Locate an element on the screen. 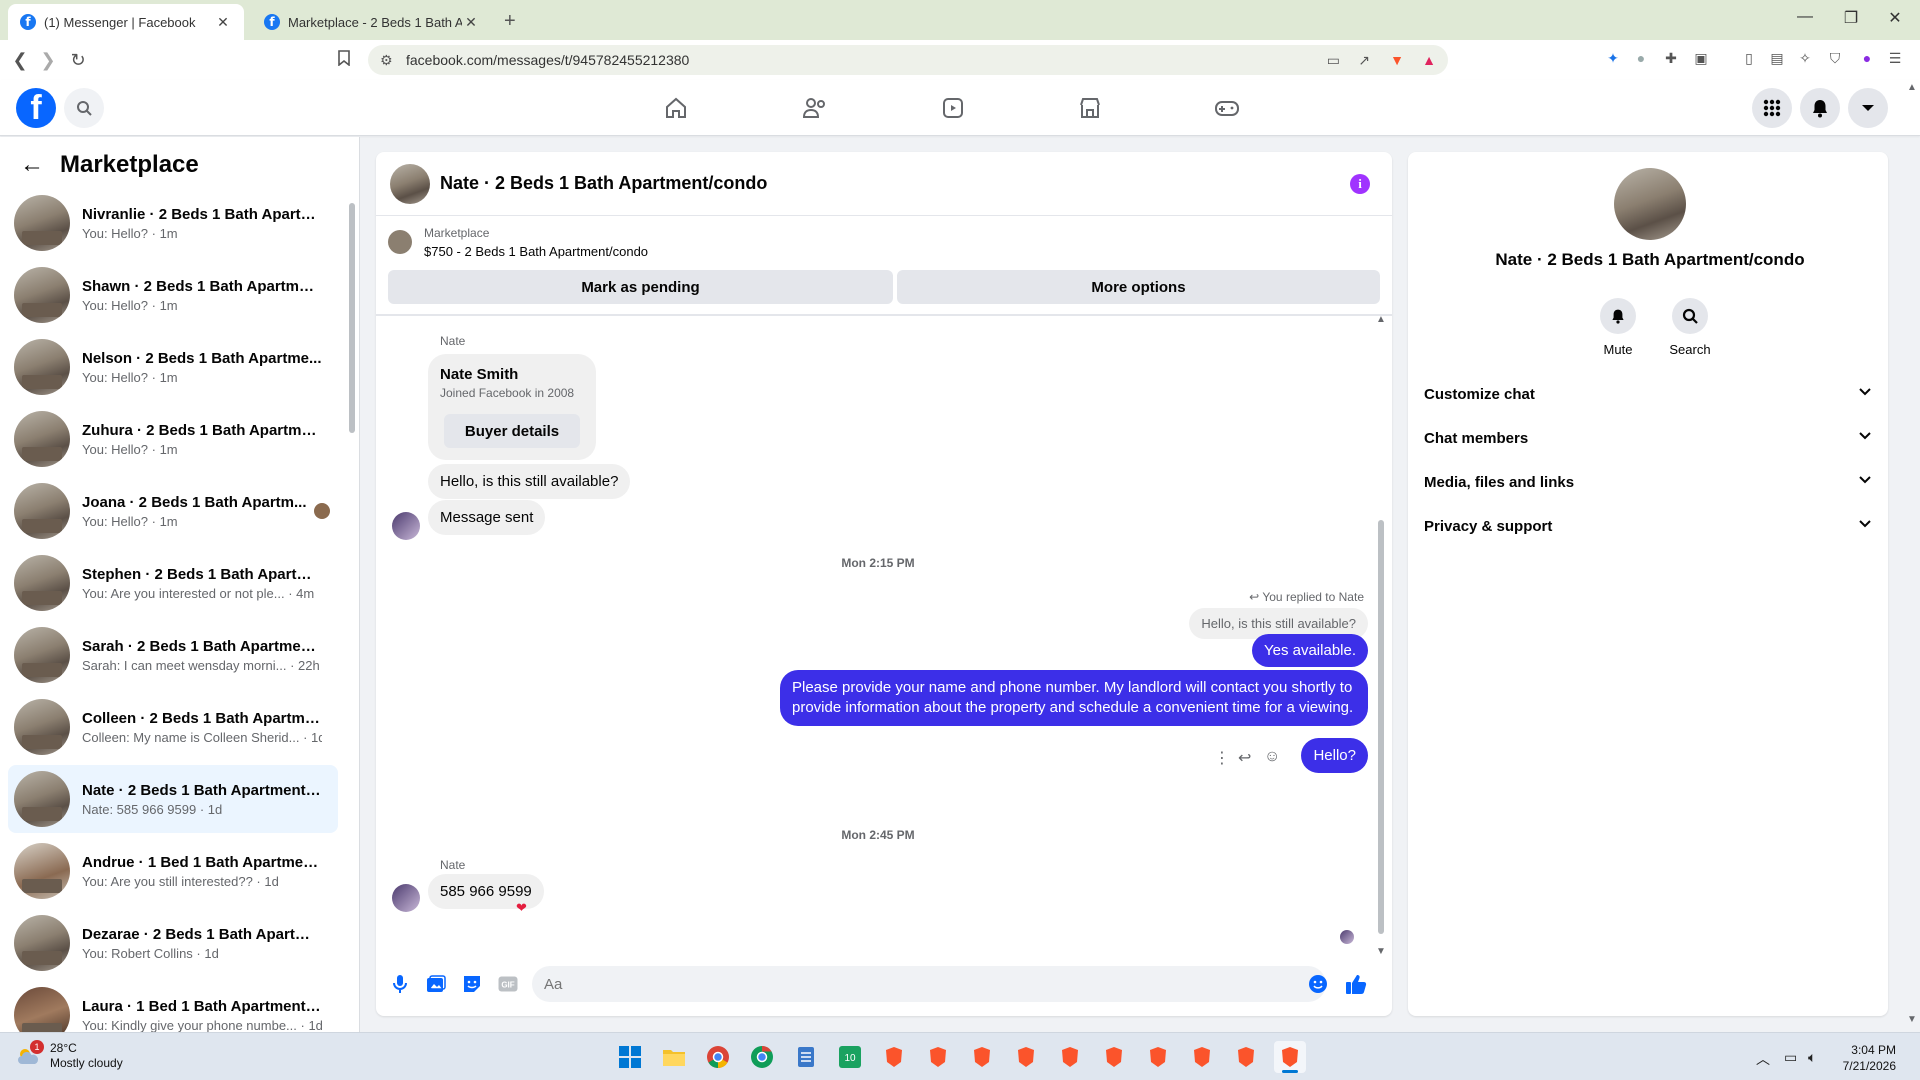  brave-rewards-icon: ▲ is located at coordinates (1429, 60).